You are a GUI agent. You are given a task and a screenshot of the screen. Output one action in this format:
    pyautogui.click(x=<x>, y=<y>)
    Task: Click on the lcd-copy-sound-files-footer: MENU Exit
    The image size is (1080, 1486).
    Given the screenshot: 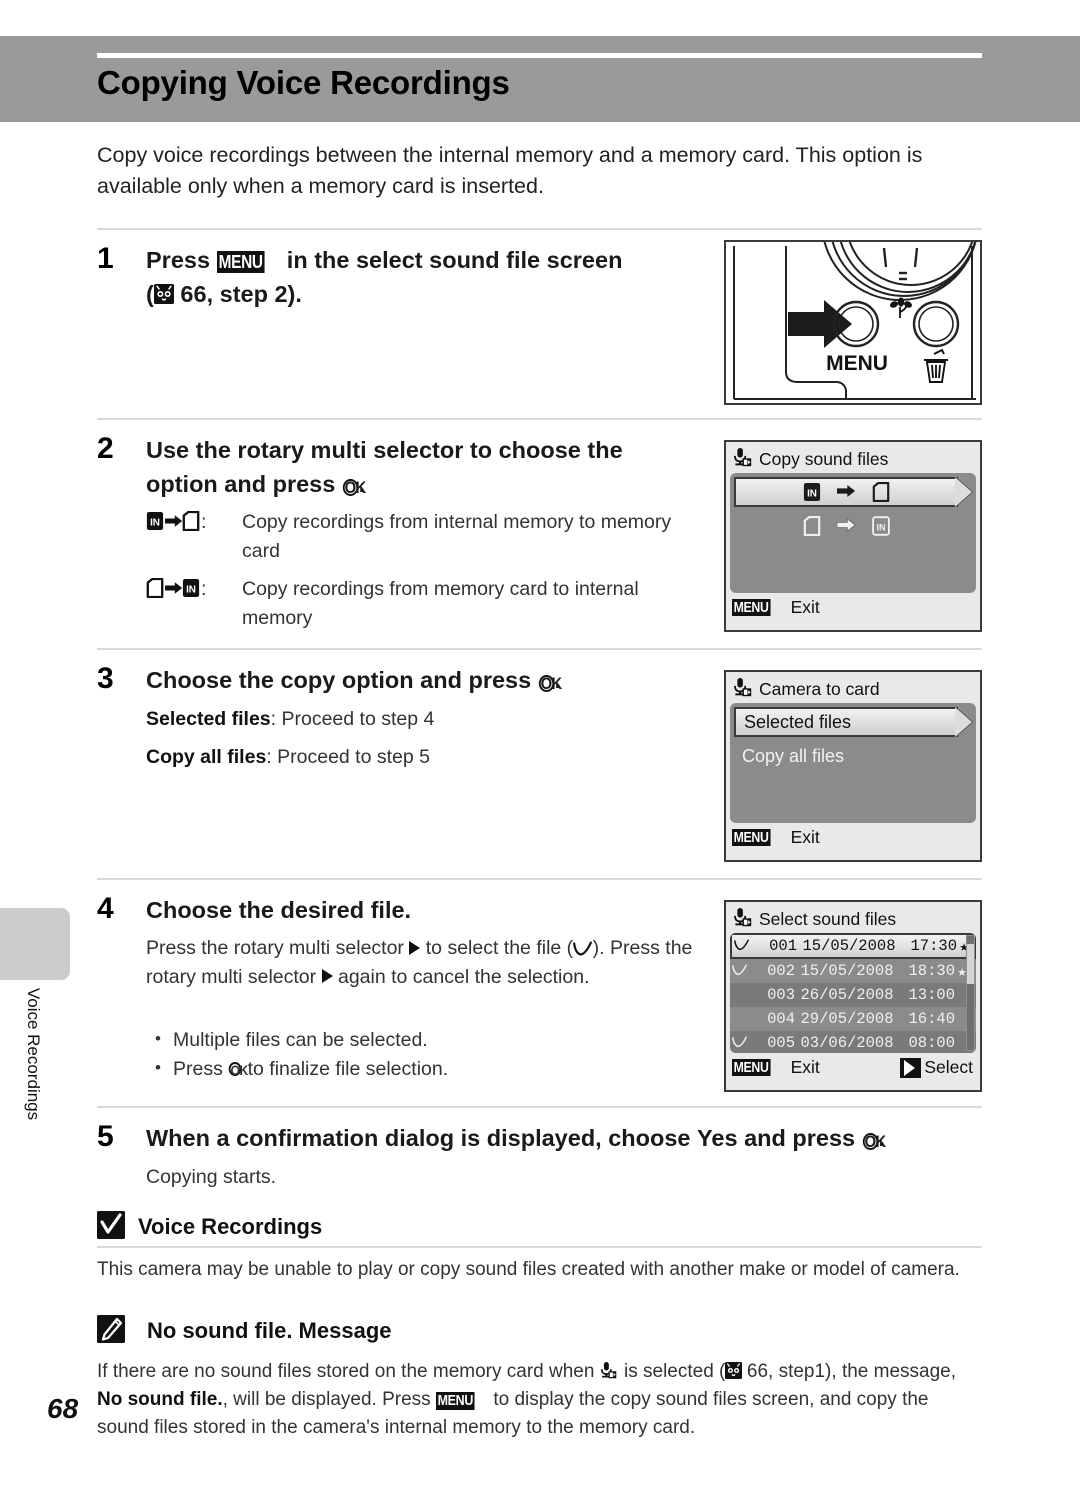 What is the action you would take?
    pyautogui.click(x=853, y=607)
    